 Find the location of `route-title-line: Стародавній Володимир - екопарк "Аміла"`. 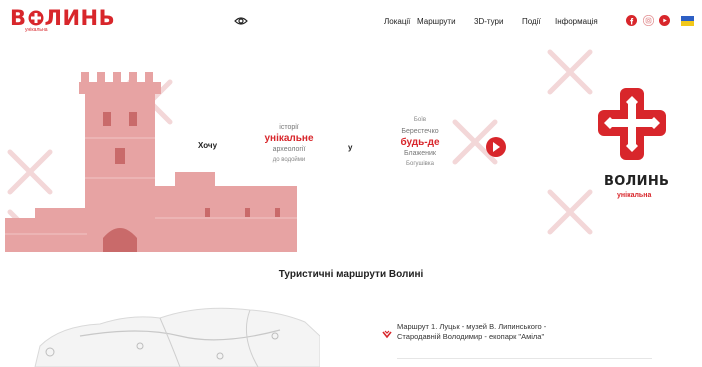

route-title-line: Стародавній Володимир - екопарк "Аміла" is located at coordinates (471, 336).